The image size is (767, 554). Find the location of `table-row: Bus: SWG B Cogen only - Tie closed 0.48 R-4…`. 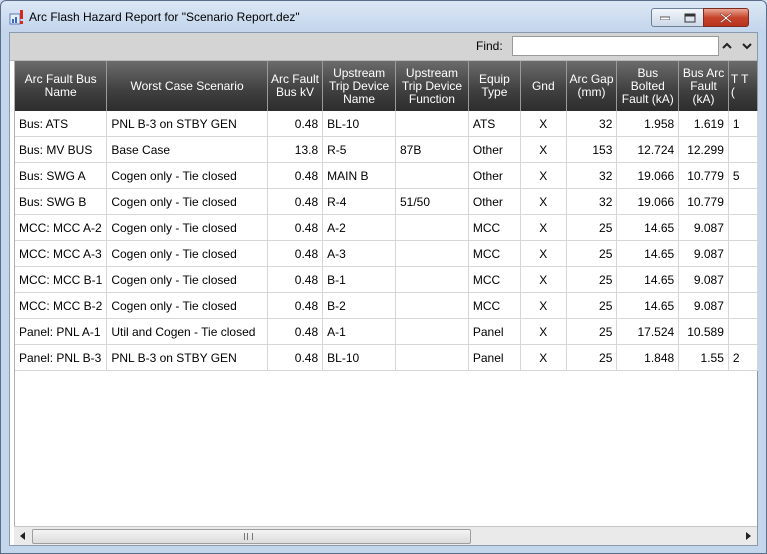

table-row: Bus: SWG B Cogen only - Tie closed 0.48 R-4… is located at coordinates (386, 201).